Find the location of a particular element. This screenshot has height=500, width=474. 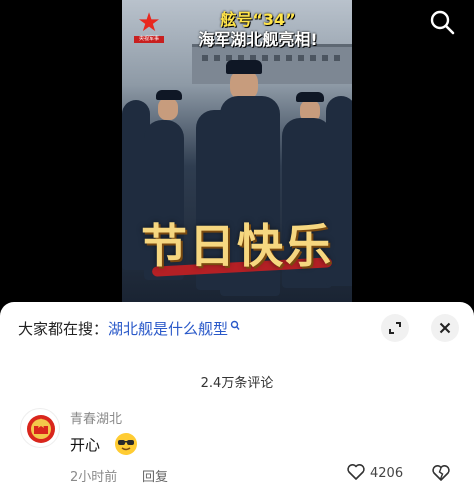

dislike-heart-icon is located at coordinates (441, 473).